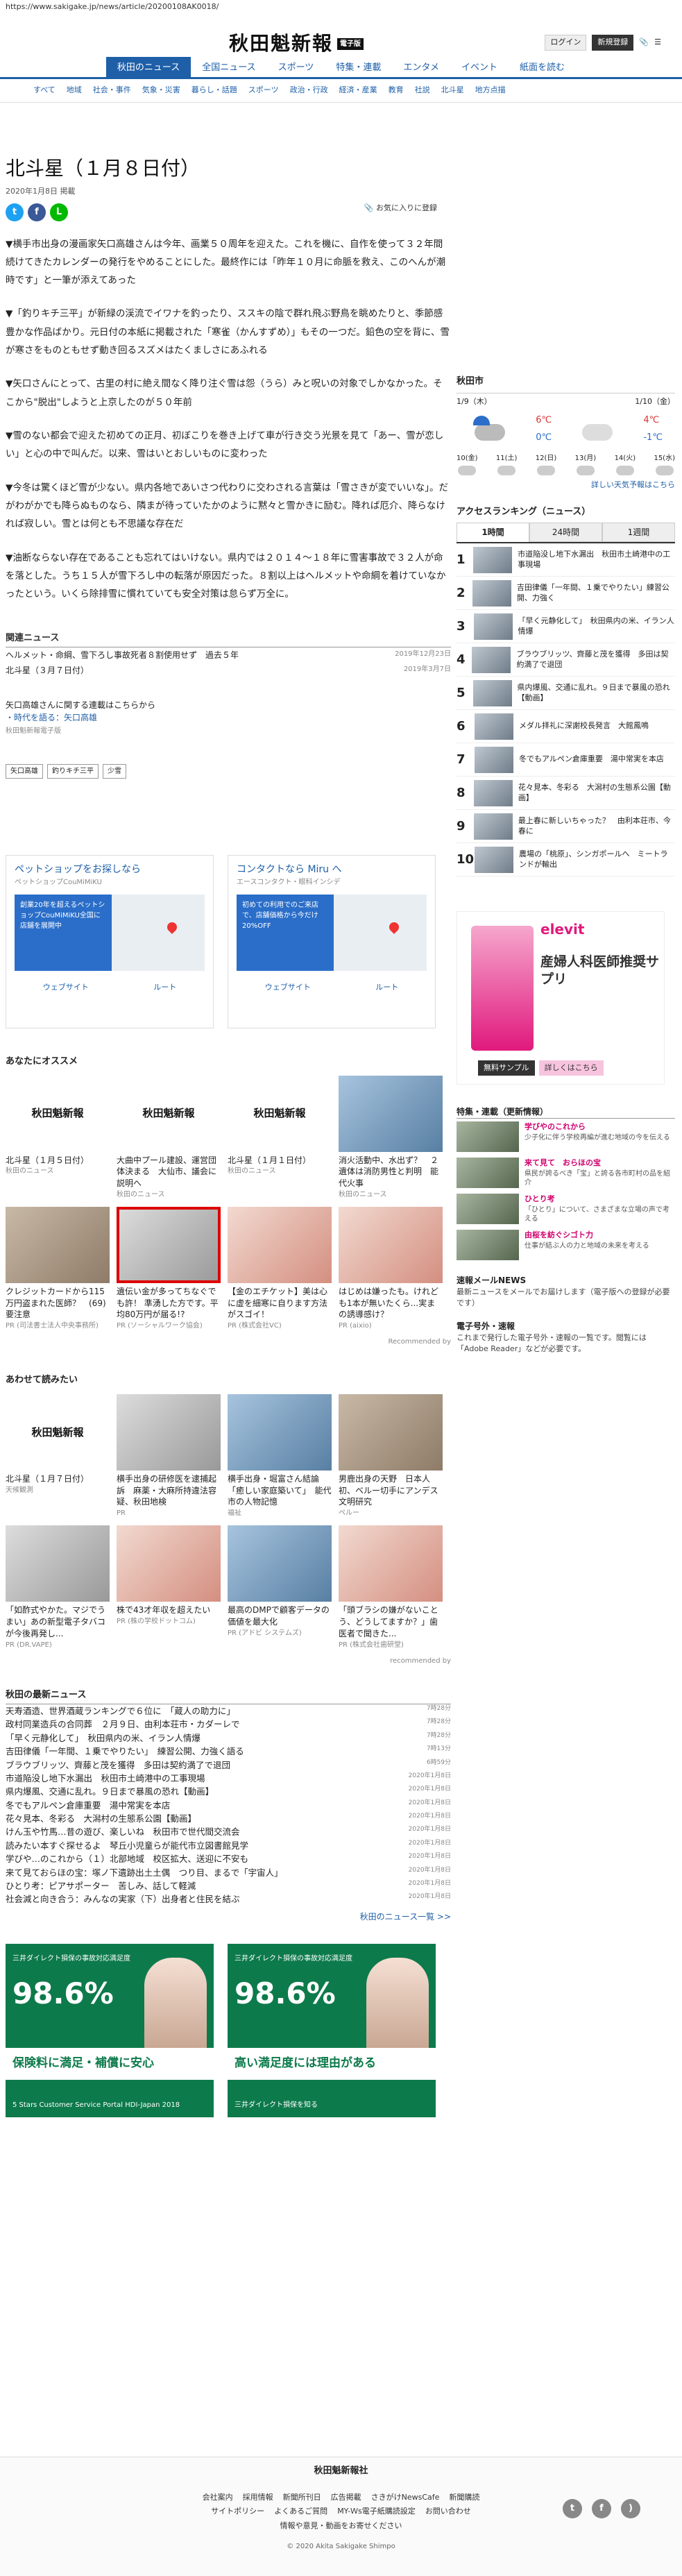  Describe the element at coordinates (228, 1752) in the screenshot. I see `latest-item: 吉田律儀「一年間、１乗でやりたい」 練習公開、力強く語る 7時13分` at that location.